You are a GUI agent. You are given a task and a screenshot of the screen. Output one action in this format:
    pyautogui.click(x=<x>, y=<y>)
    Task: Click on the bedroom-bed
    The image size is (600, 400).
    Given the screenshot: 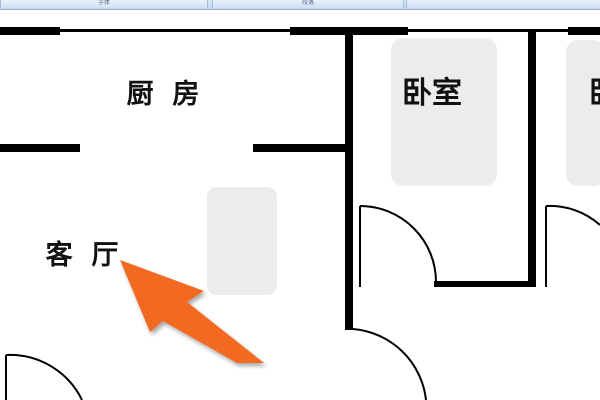 What is the action you would take?
    pyautogui.click(x=444, y=112)
    